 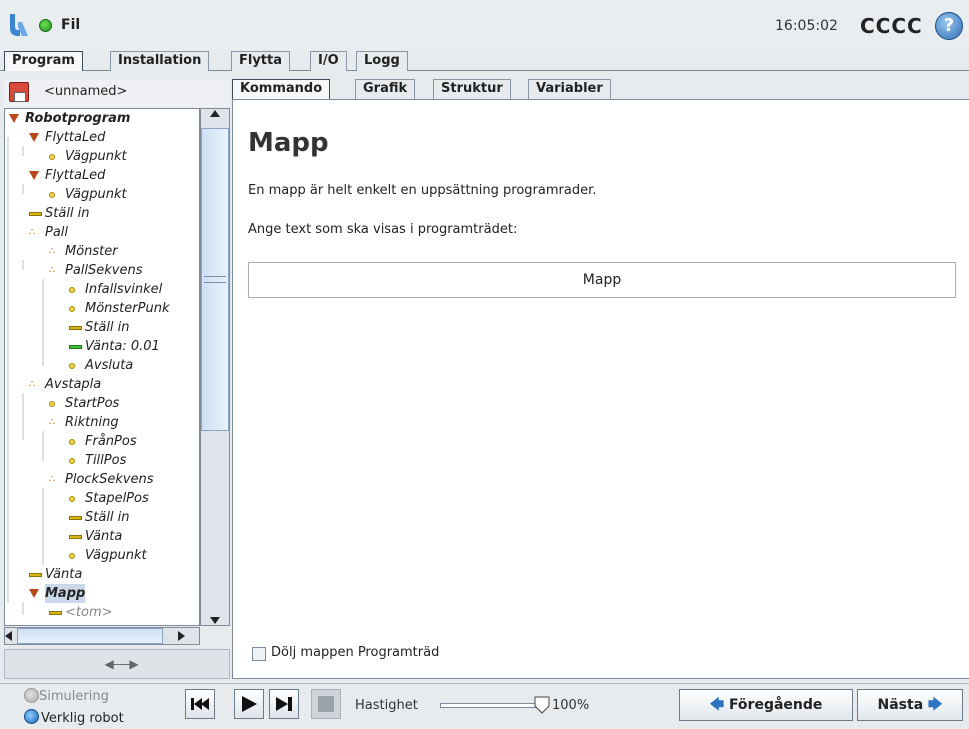 What do you see at coordinates (107, 327) in the screenshot?
I see `tree-node-label: Ställ in` at bounding box center [107, 327].